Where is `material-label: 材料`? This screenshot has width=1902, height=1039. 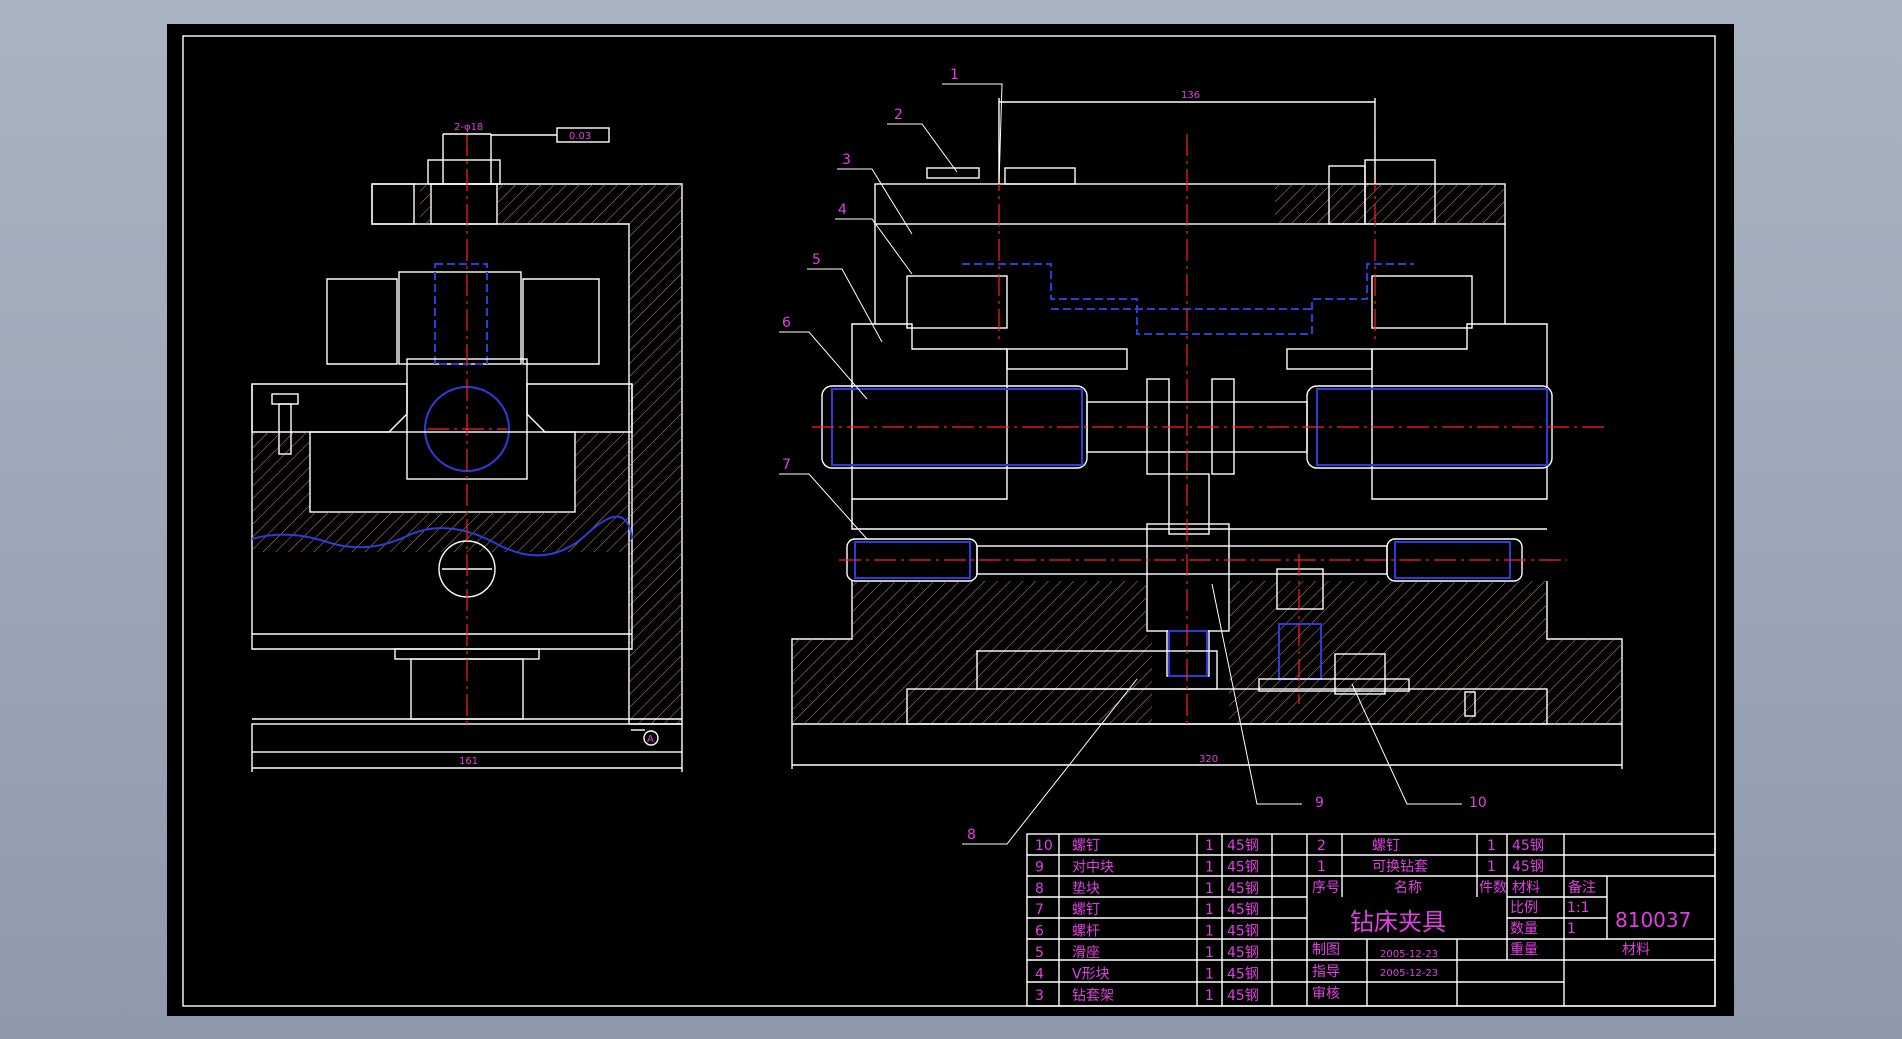 material-label: 材料 is located at coordinates (1636, 950).